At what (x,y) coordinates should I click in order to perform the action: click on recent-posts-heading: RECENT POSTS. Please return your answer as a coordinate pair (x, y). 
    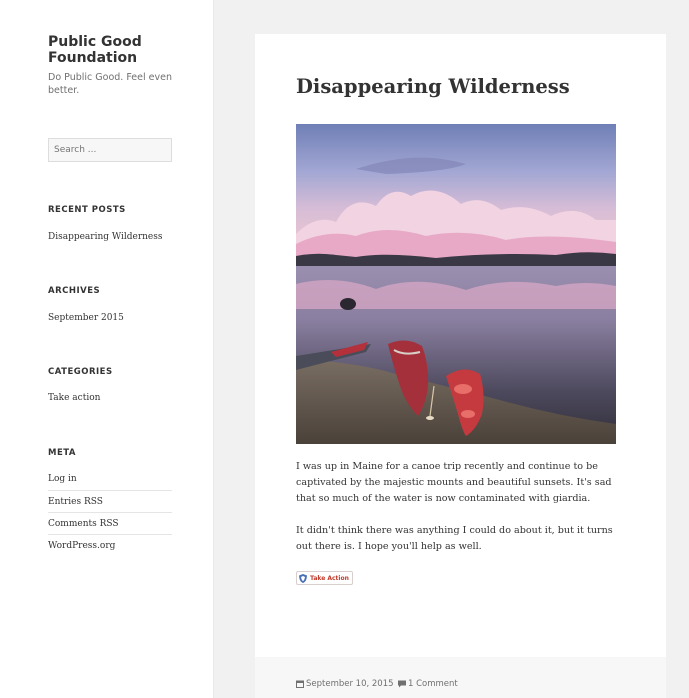
    Looking at the image, I should click on (87, 210).